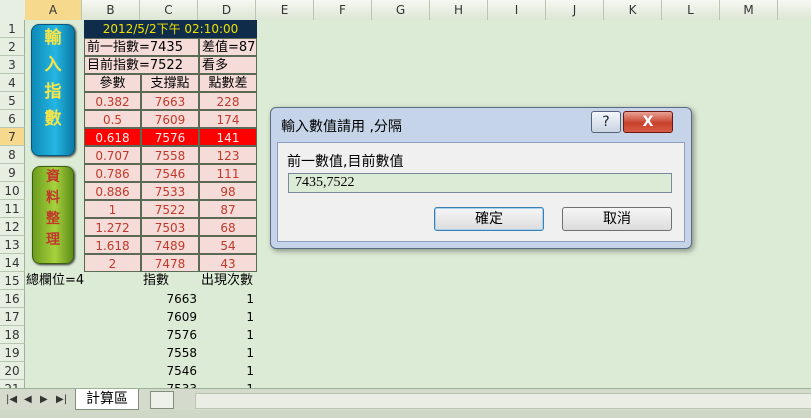  Describe the element at coordinates (170, 155) in the screenshot. I see `table-cell: 7558` at that location.